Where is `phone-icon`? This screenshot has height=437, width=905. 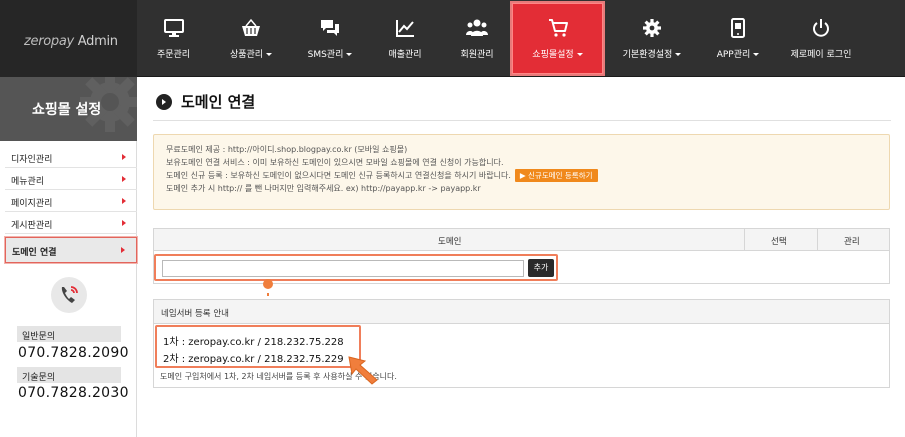
phone-icon is located at coordinates (69, 295).